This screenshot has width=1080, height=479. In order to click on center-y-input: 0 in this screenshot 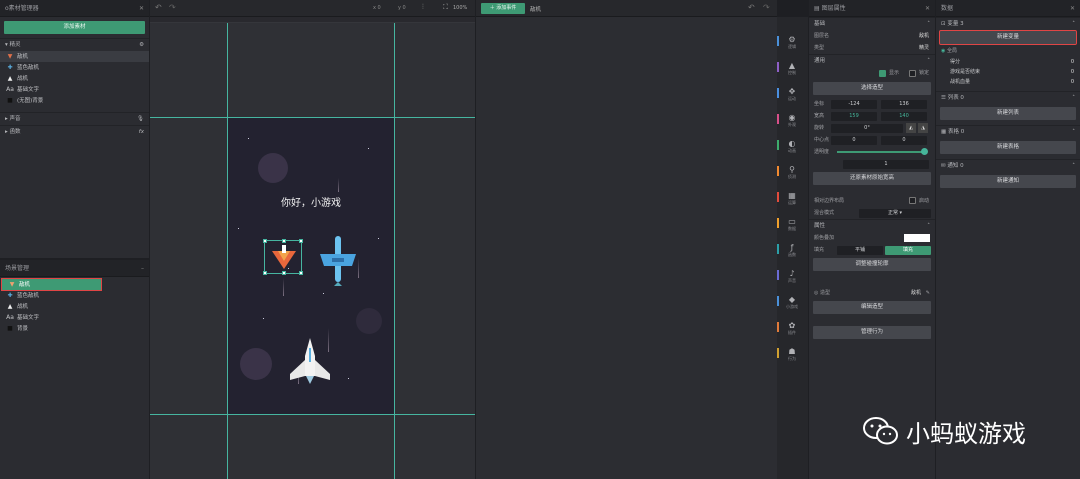, I will do `click(904, 140)`.